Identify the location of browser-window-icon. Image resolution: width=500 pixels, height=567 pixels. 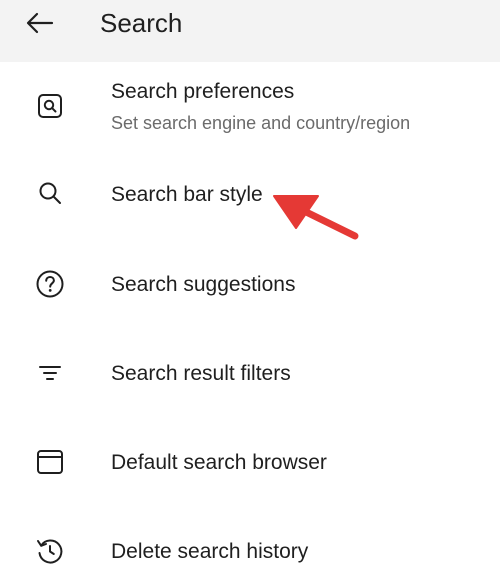
(50, 462).